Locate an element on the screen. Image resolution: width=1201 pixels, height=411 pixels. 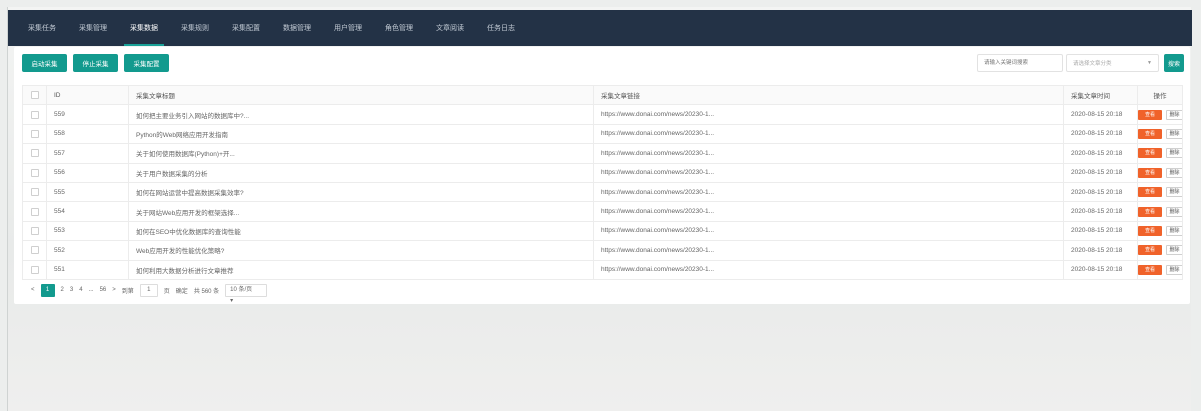
tab-rules: 采集规则 is located at coordinates (195, 28).